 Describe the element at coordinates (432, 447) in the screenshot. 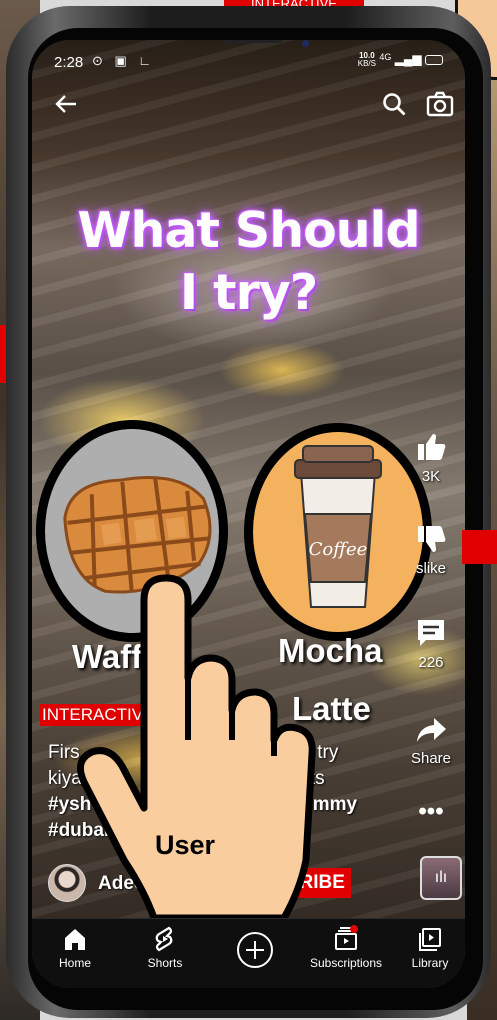

I see `thumbs-up-icon` at that location.